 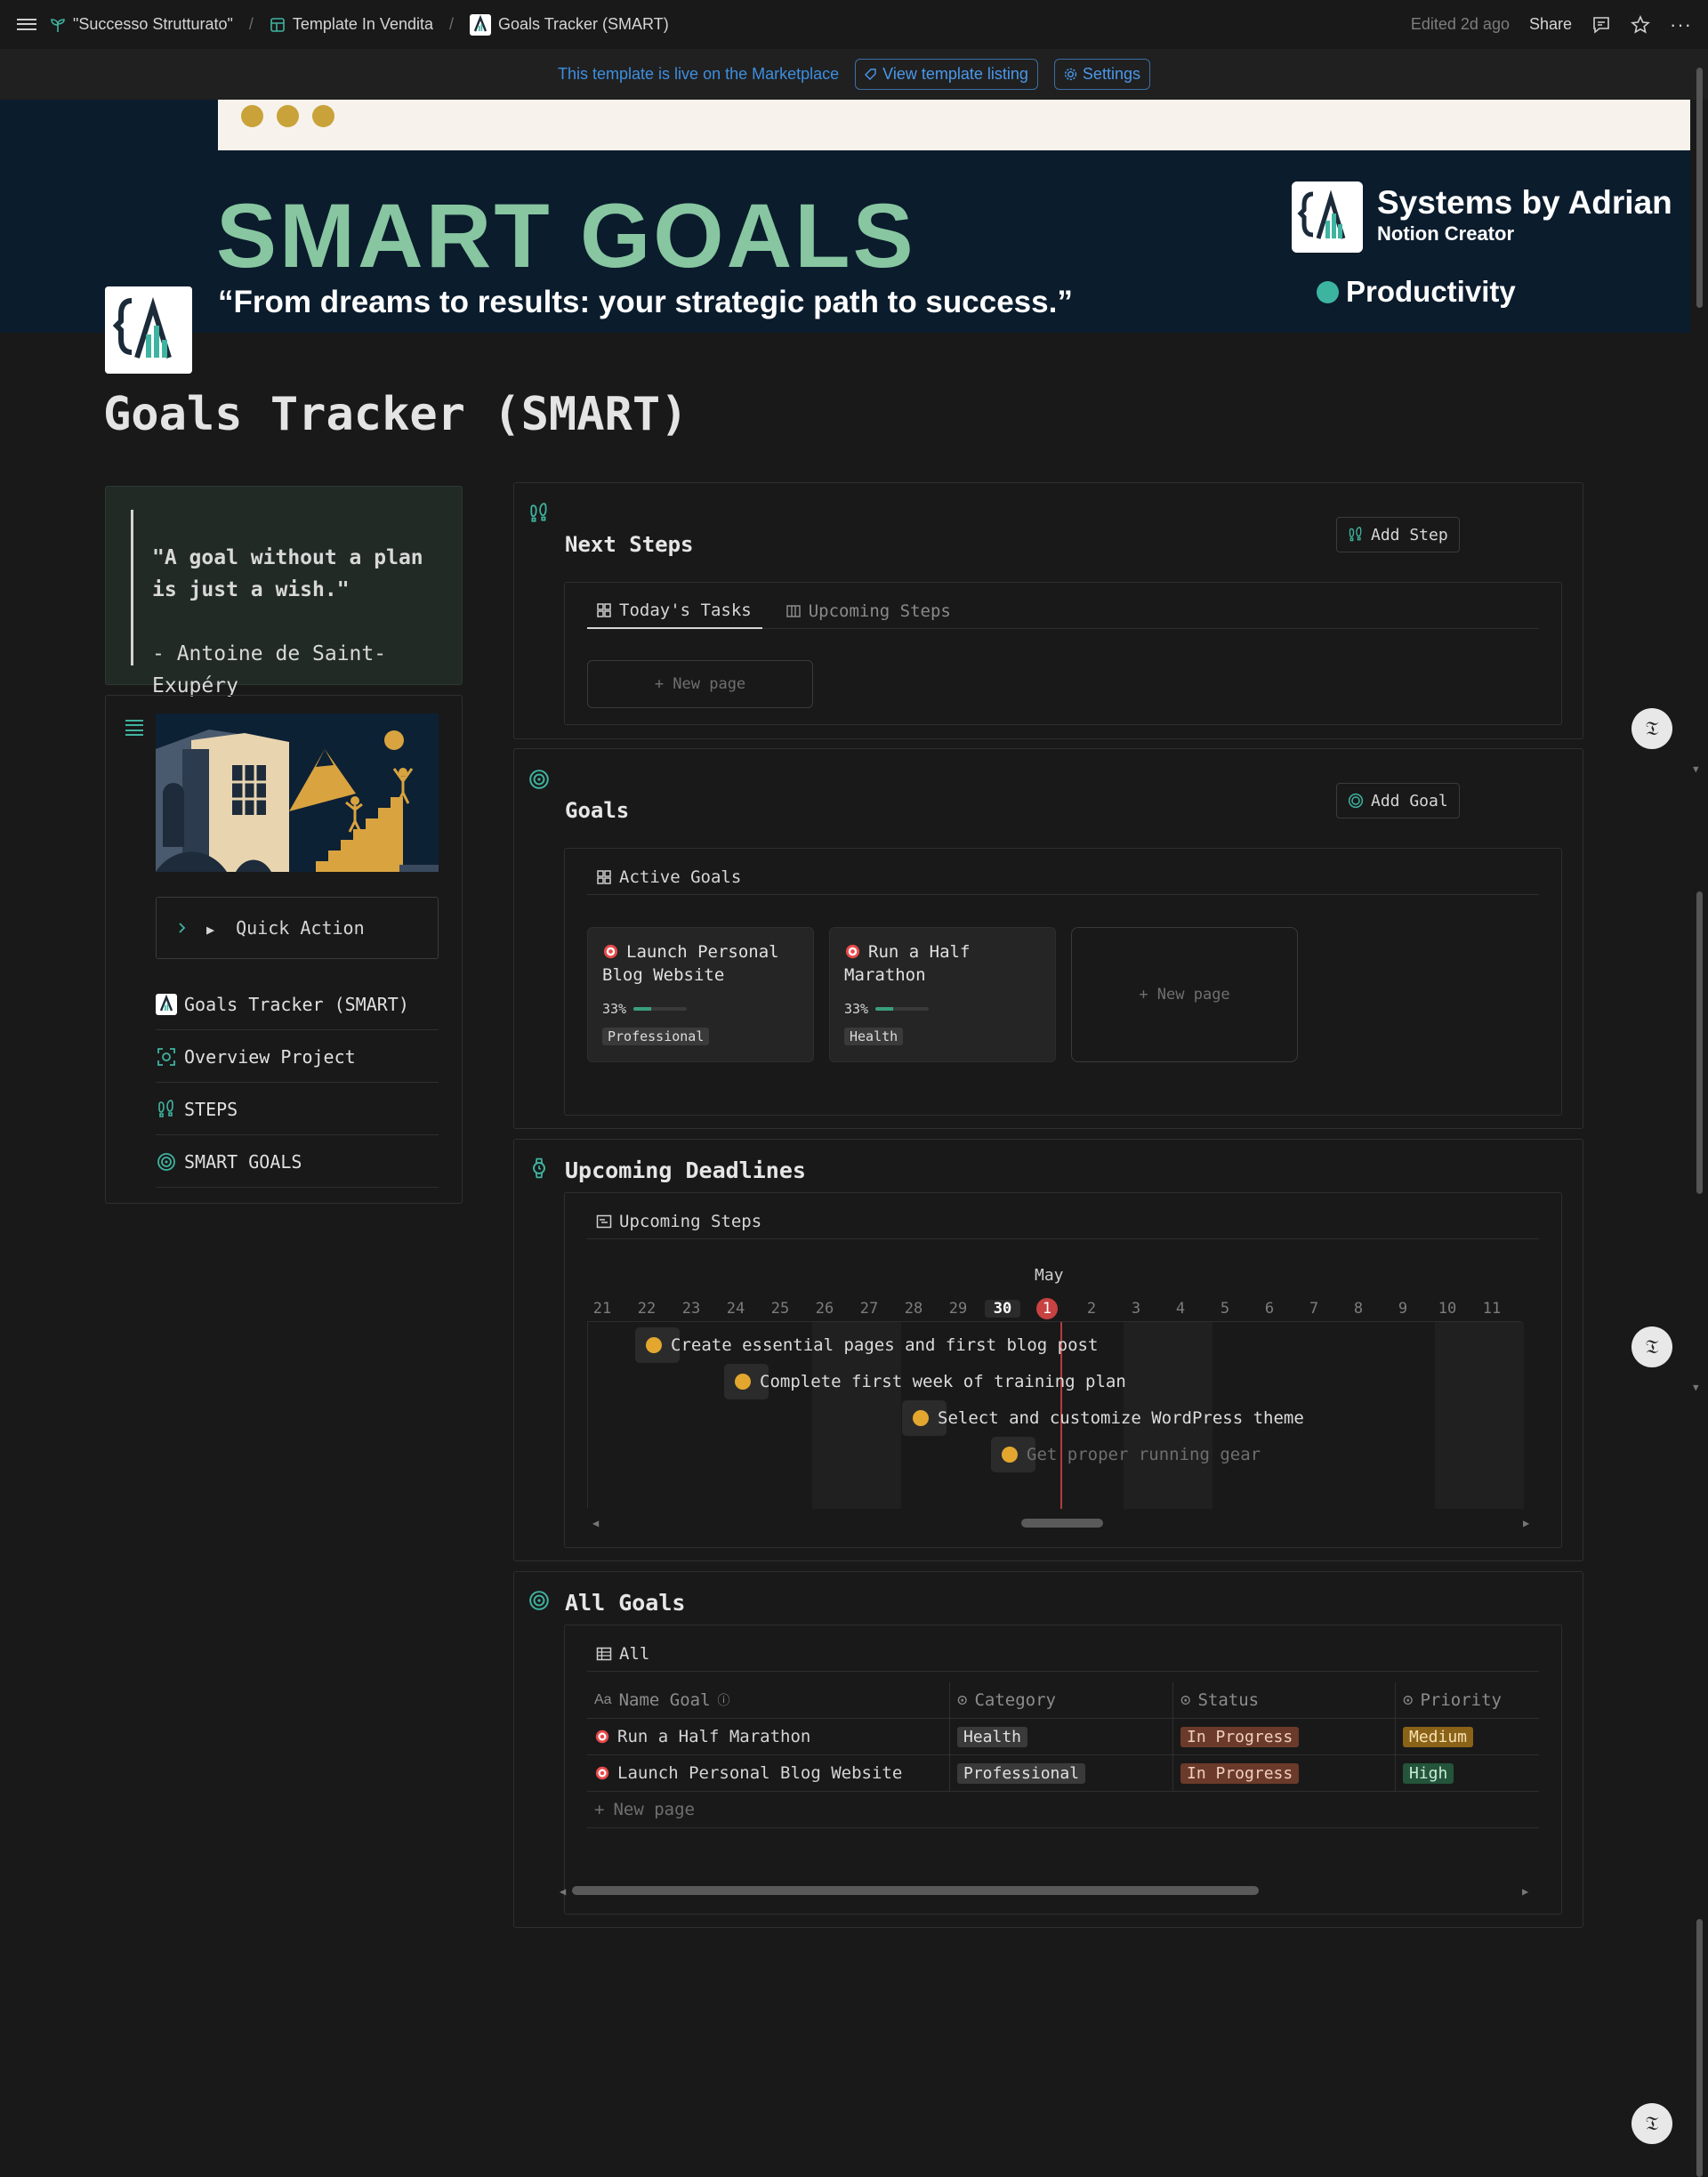 I want to click on category-tag: Professional, so click(x=656, y=1036).